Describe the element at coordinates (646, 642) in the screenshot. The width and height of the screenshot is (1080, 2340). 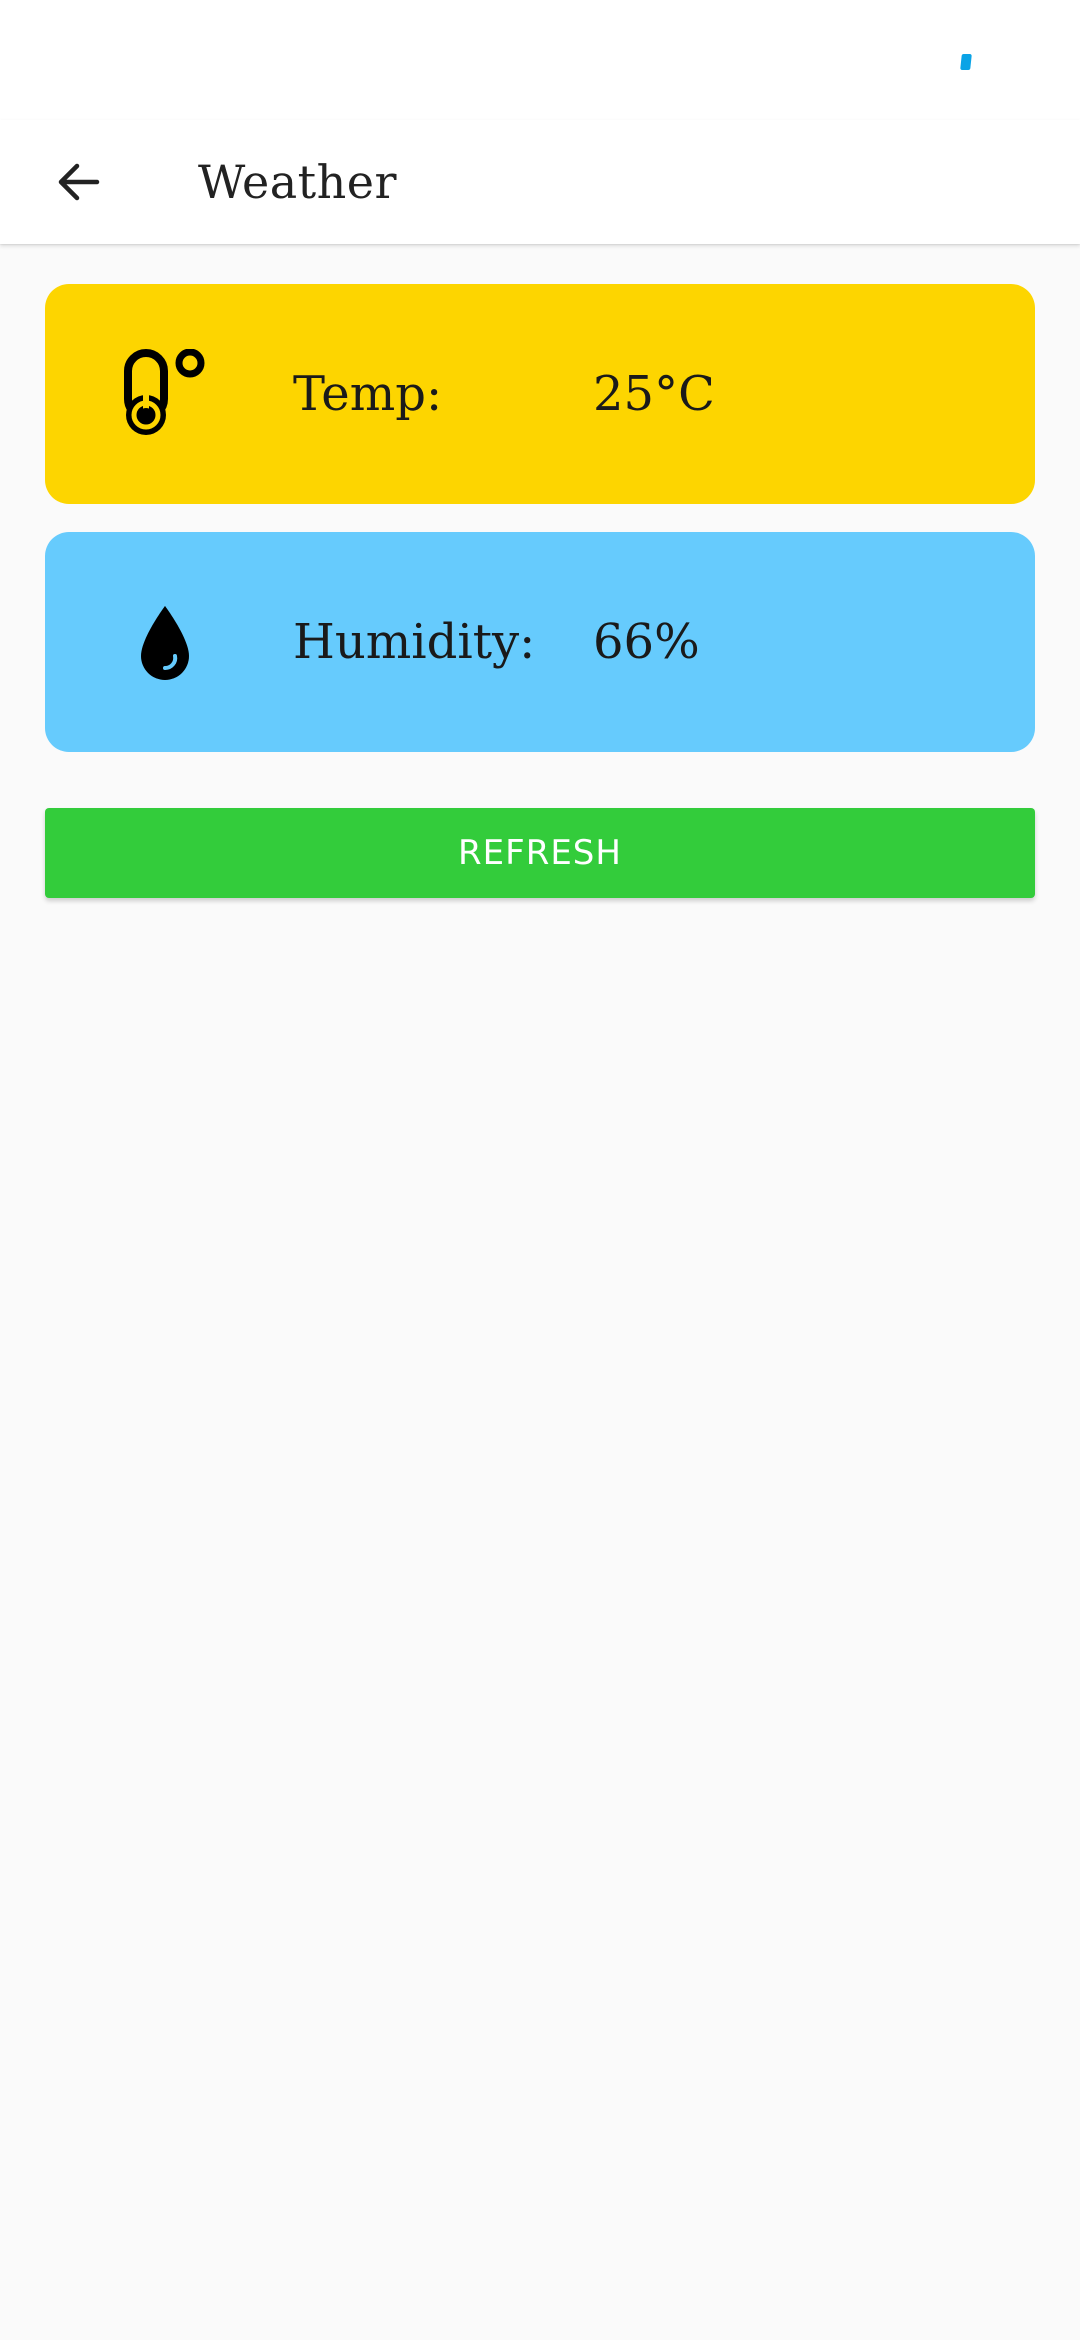
I see `humidity-value: 66%` at that location.